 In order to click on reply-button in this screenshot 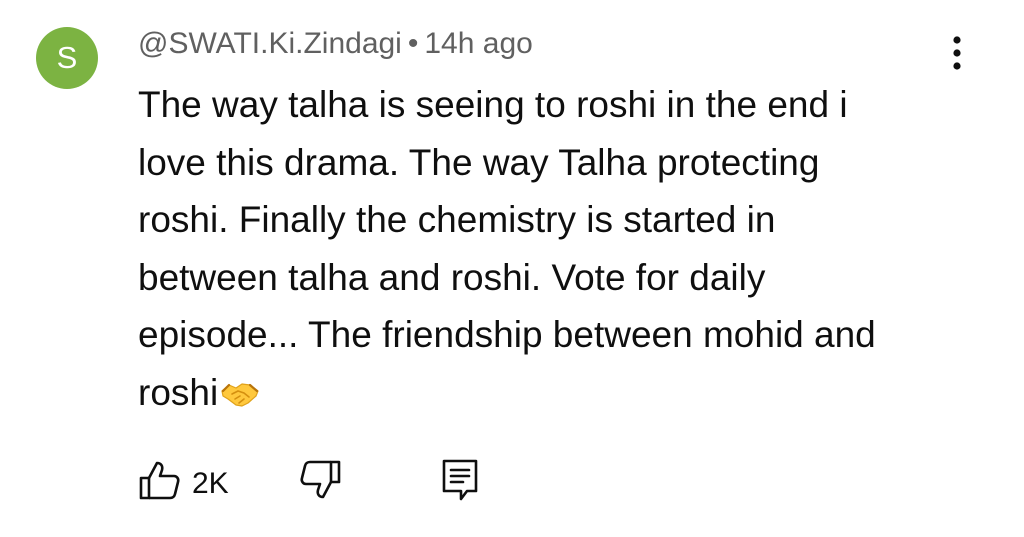, I will do `click(461, 480)`.